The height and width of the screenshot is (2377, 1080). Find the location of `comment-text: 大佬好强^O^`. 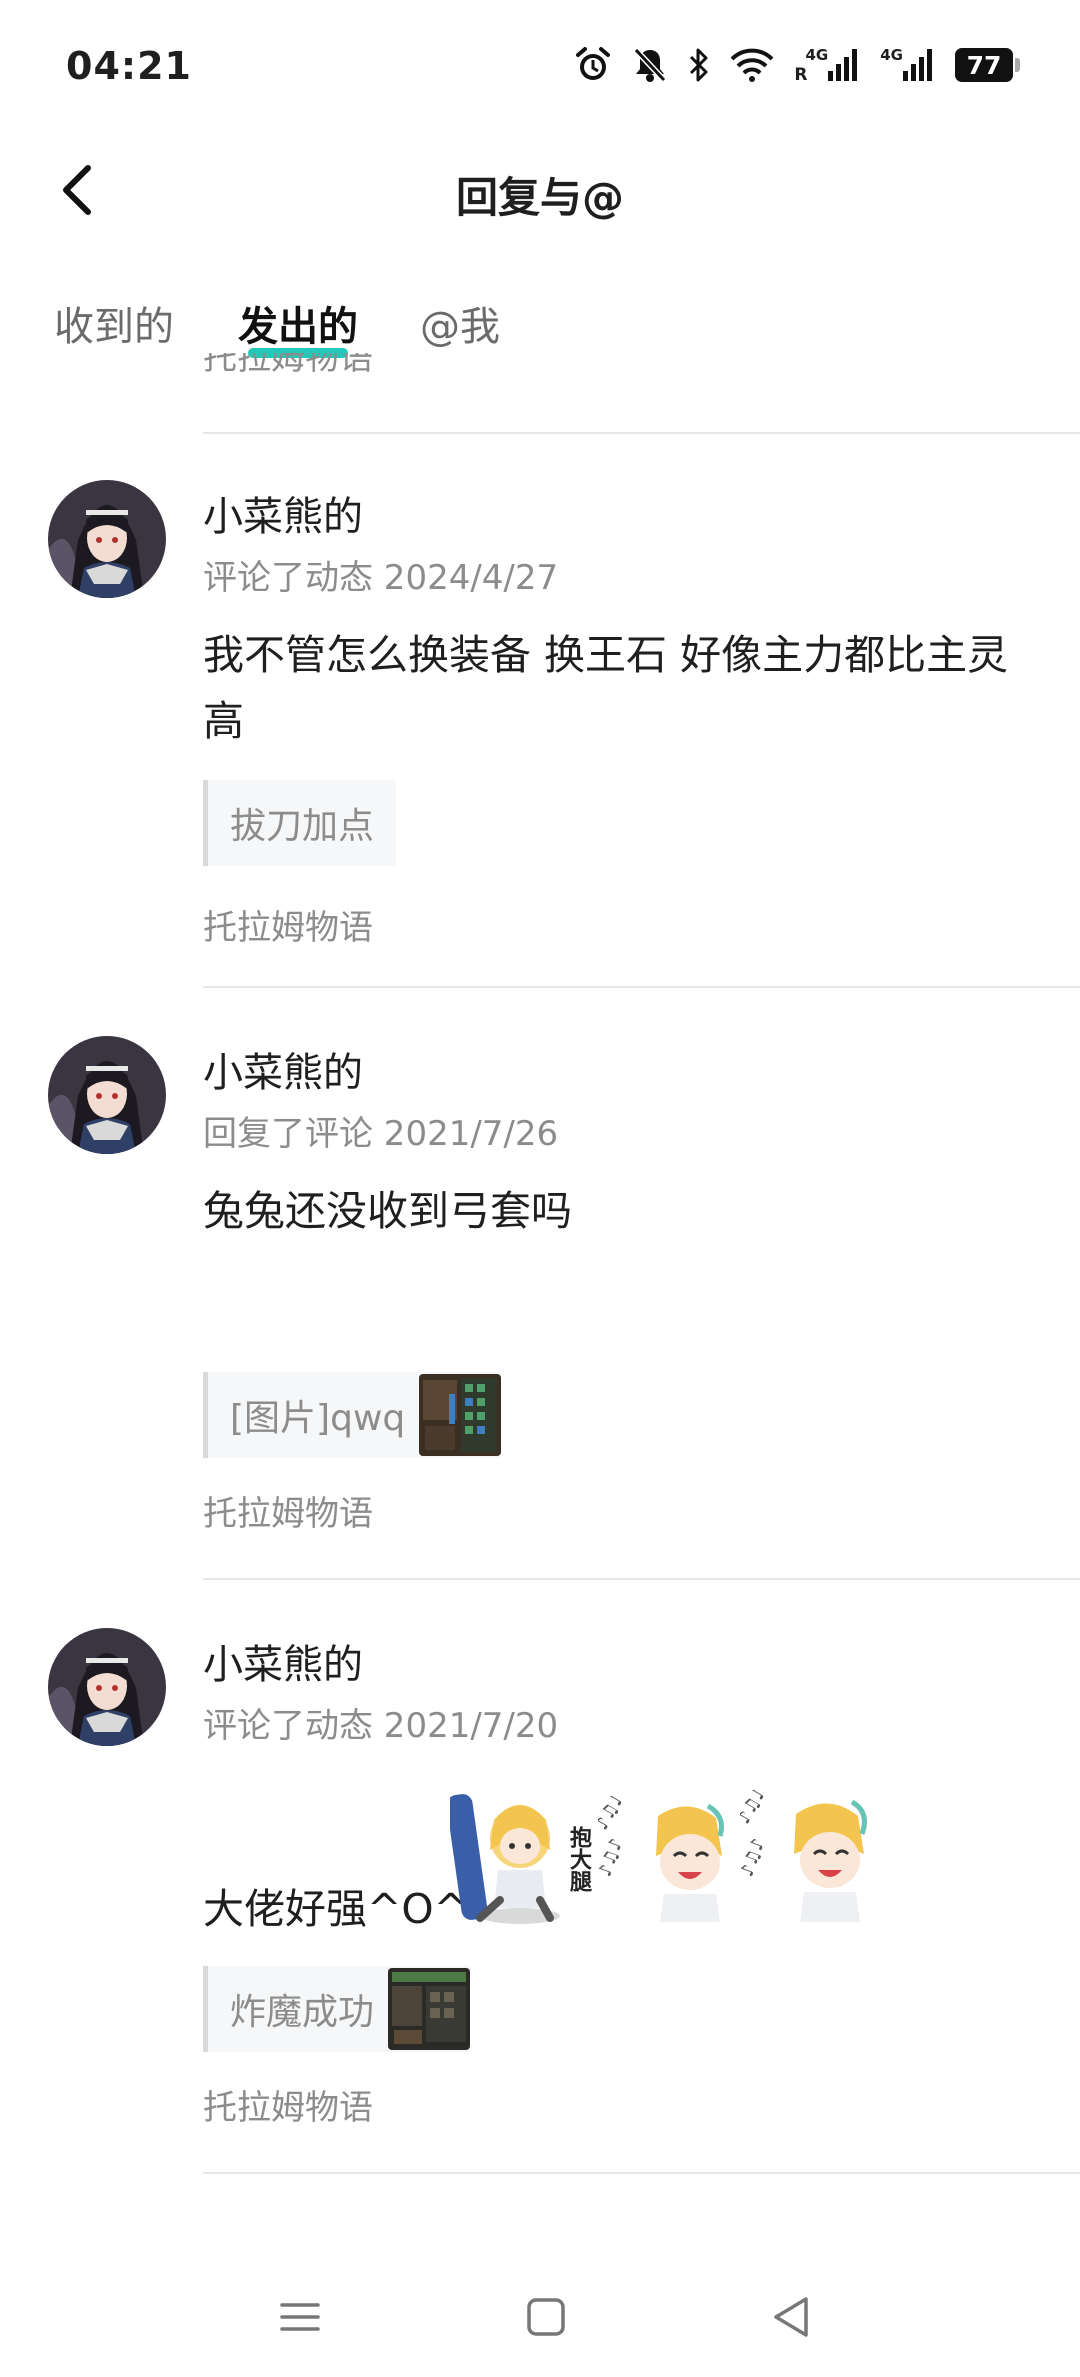

comment-text: 大佬好强^O^ is located at coordinates (338, 1909).